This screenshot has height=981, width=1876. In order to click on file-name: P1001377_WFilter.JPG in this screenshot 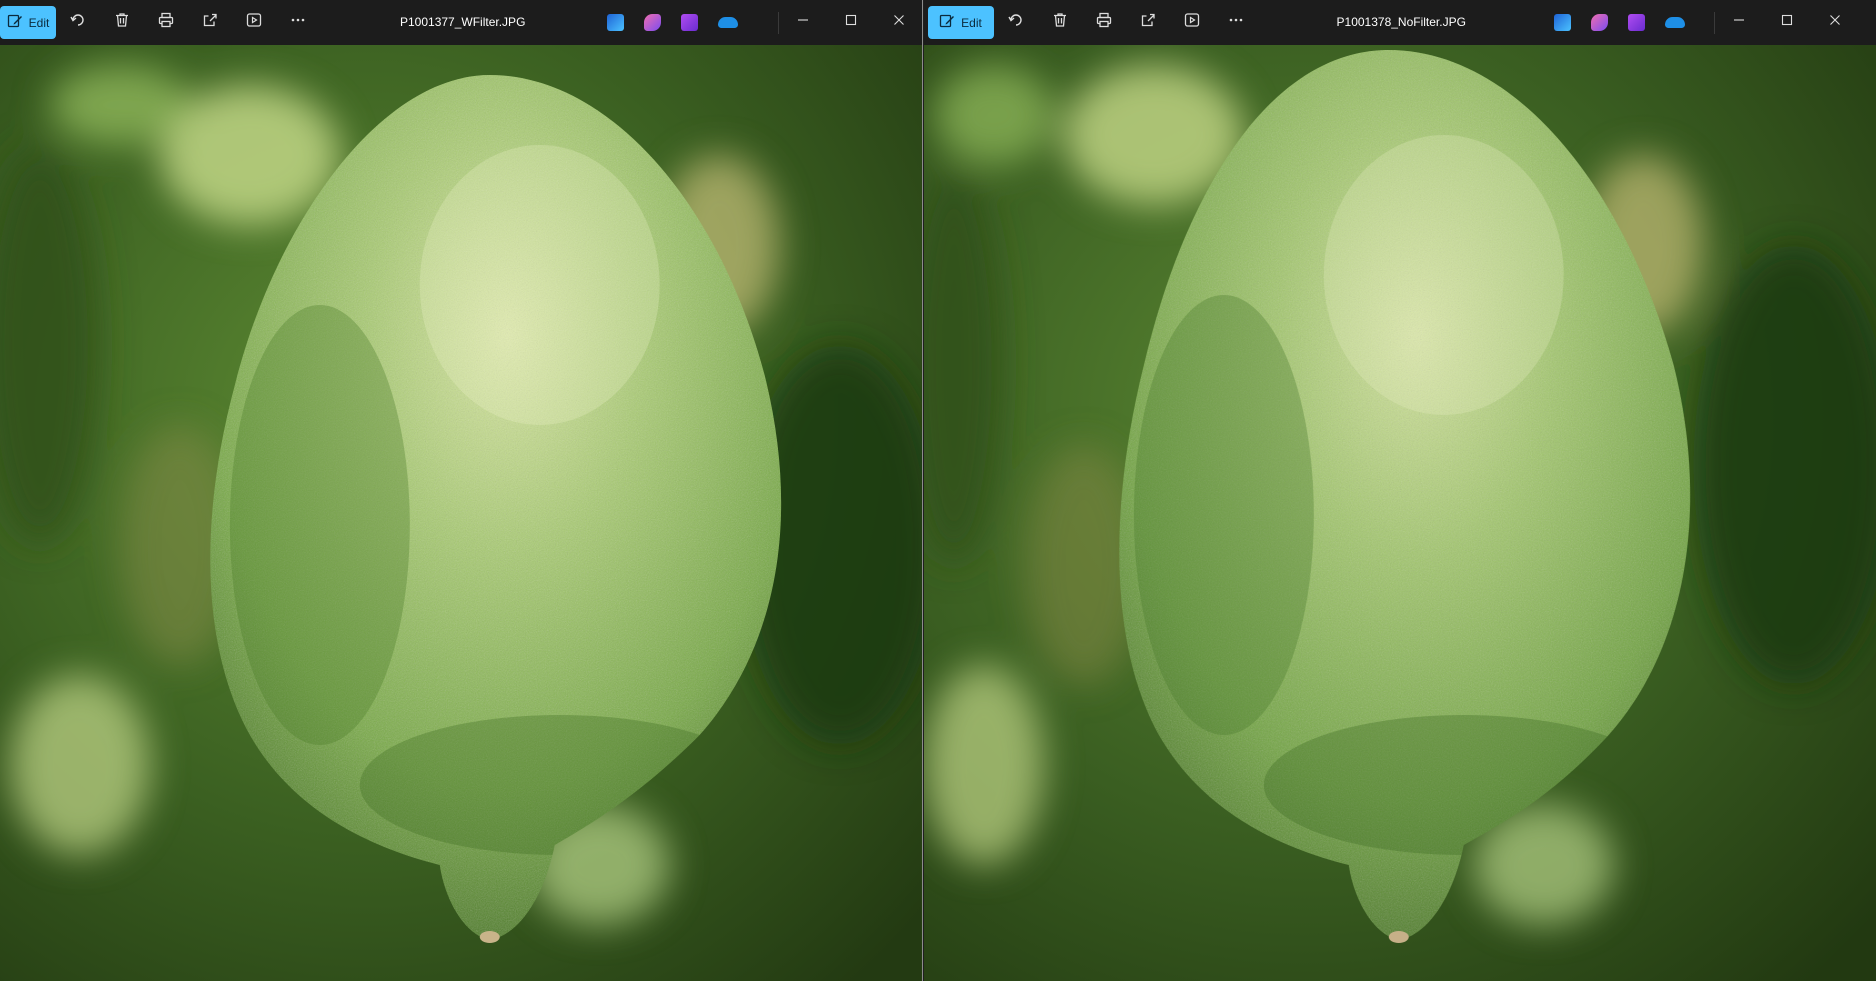, I will do `click(463, 22)`.